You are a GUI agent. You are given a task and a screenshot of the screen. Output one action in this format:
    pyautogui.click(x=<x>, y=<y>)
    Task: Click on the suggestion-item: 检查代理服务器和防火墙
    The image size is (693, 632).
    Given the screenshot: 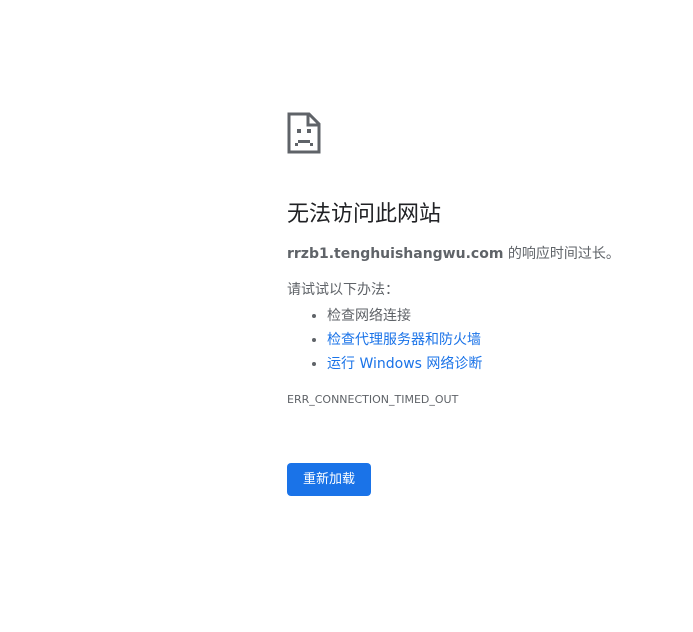 What is the action you would take?
    pyautogui.click(x=497, y=340)
    